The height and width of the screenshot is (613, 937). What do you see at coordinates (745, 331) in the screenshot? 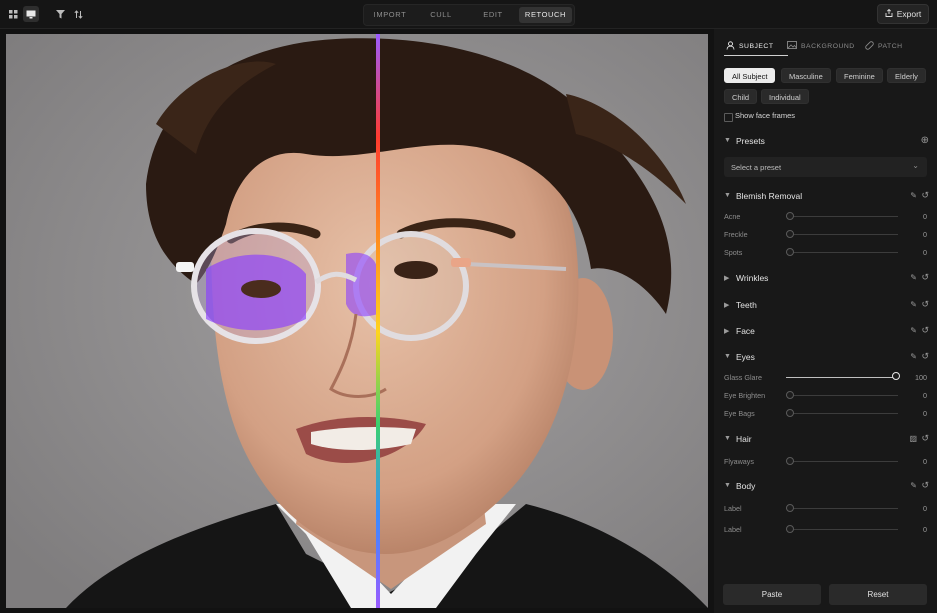
I see `face-title: Face` at bounding box center [745, 331].